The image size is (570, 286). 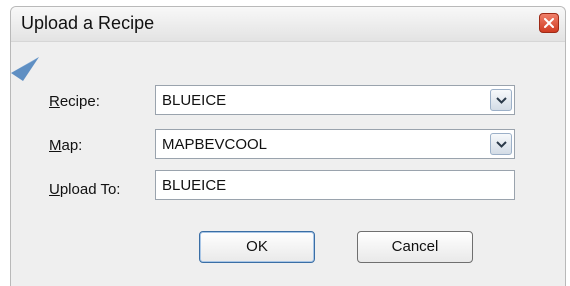 I want to click on recipe-dropdown-button, so click(x=501, y=100).